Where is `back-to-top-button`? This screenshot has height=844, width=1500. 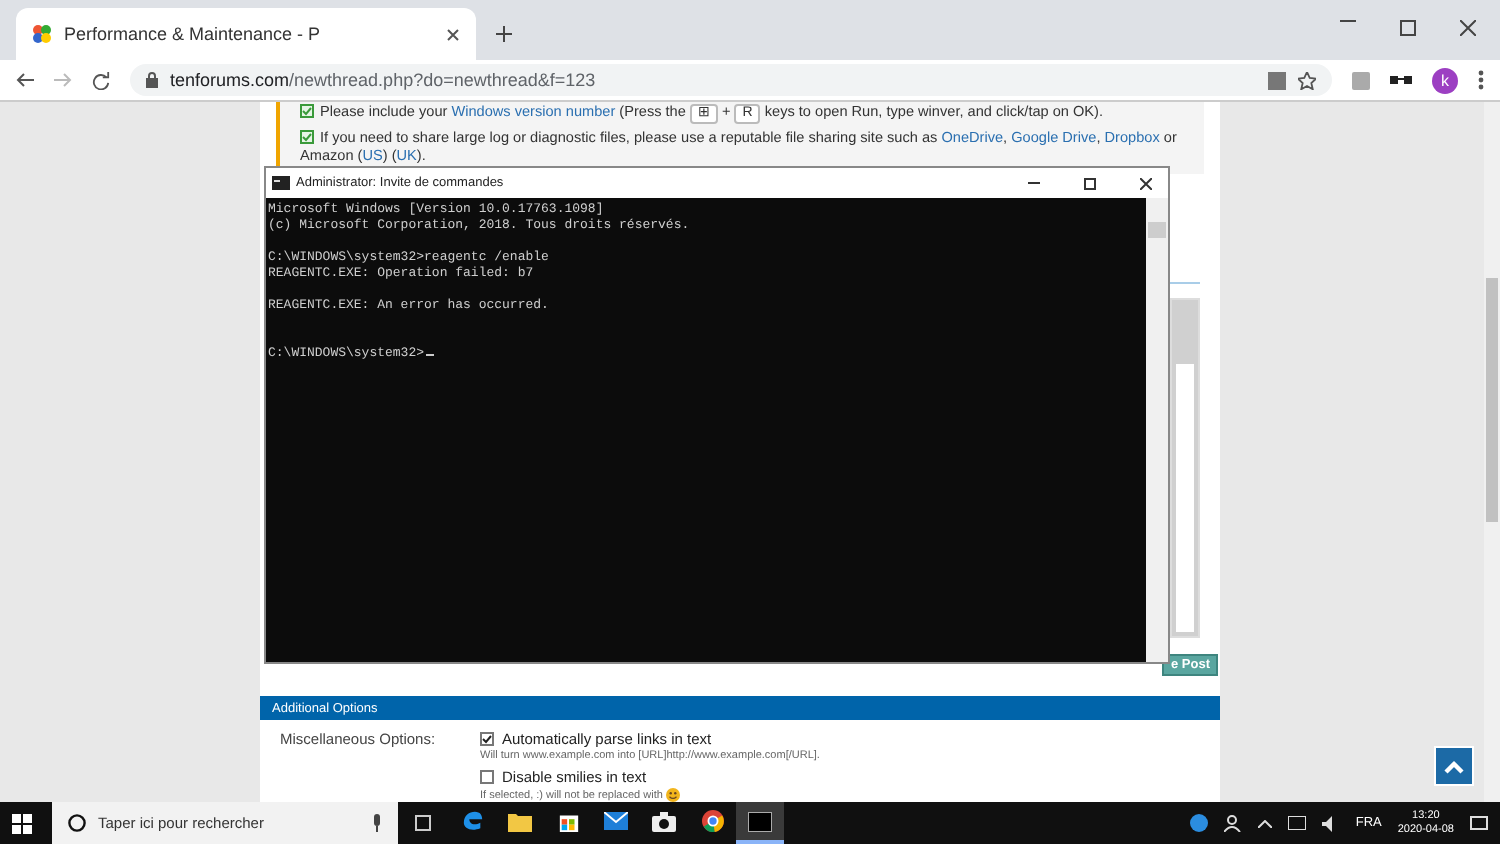 back-to-top-button is located at coordinates (1454, 766).